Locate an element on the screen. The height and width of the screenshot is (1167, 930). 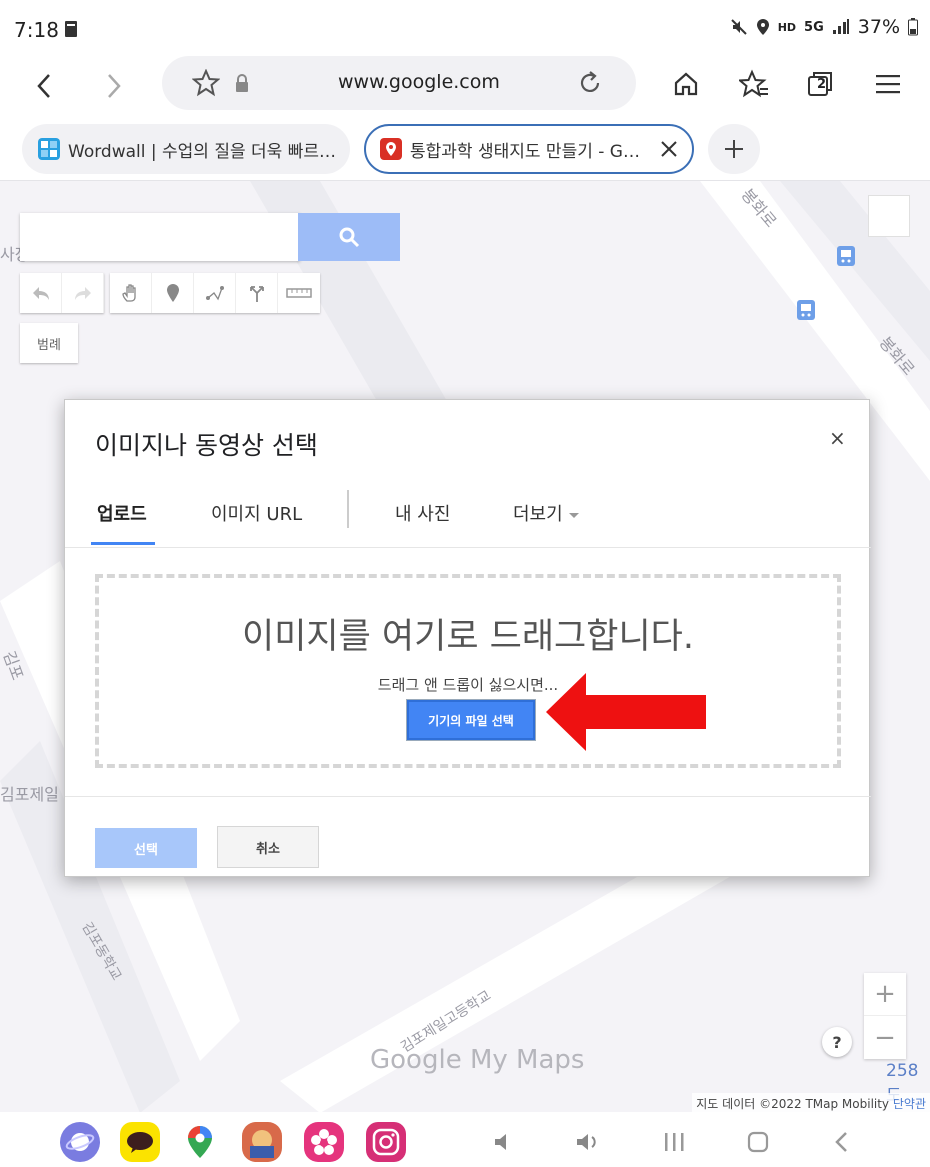
camera-icon is located at coordinates (386, 1142).